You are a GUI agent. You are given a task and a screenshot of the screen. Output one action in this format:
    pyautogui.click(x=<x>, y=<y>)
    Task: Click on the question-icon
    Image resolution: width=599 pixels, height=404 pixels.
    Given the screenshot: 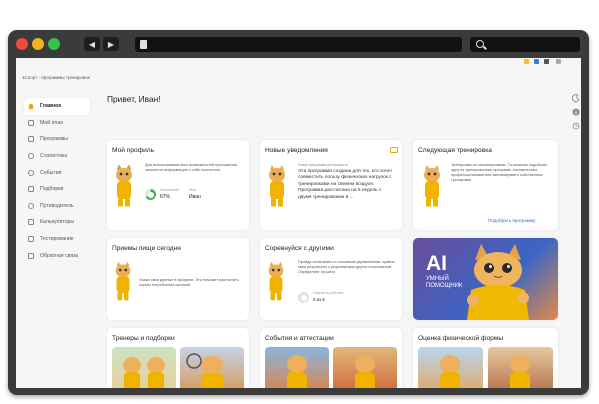 What is the action you would take?
    pyautogui.click(x=31, y=205)
    